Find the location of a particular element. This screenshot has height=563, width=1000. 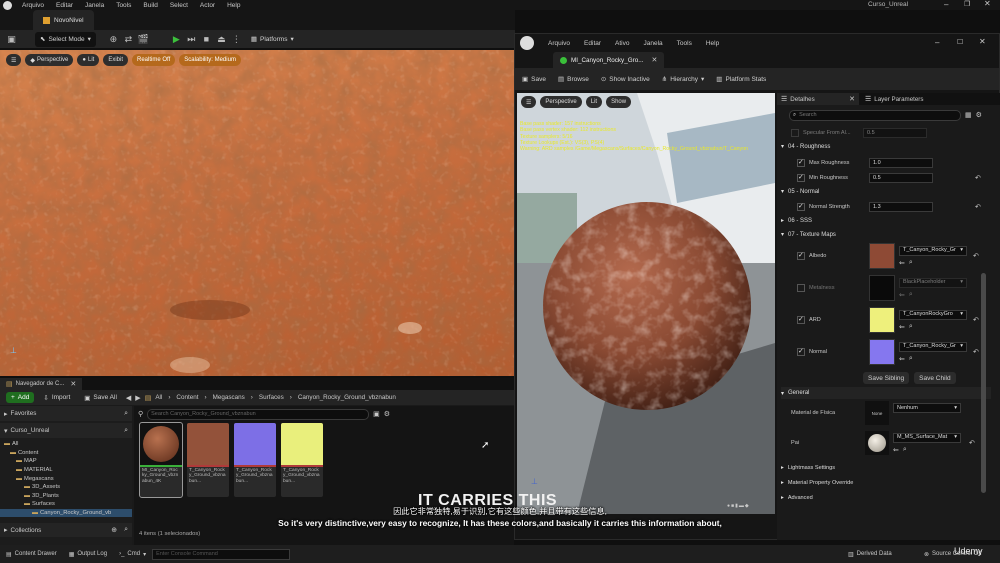

level-tab: NovoNivel is located at coordinates (63, 20).